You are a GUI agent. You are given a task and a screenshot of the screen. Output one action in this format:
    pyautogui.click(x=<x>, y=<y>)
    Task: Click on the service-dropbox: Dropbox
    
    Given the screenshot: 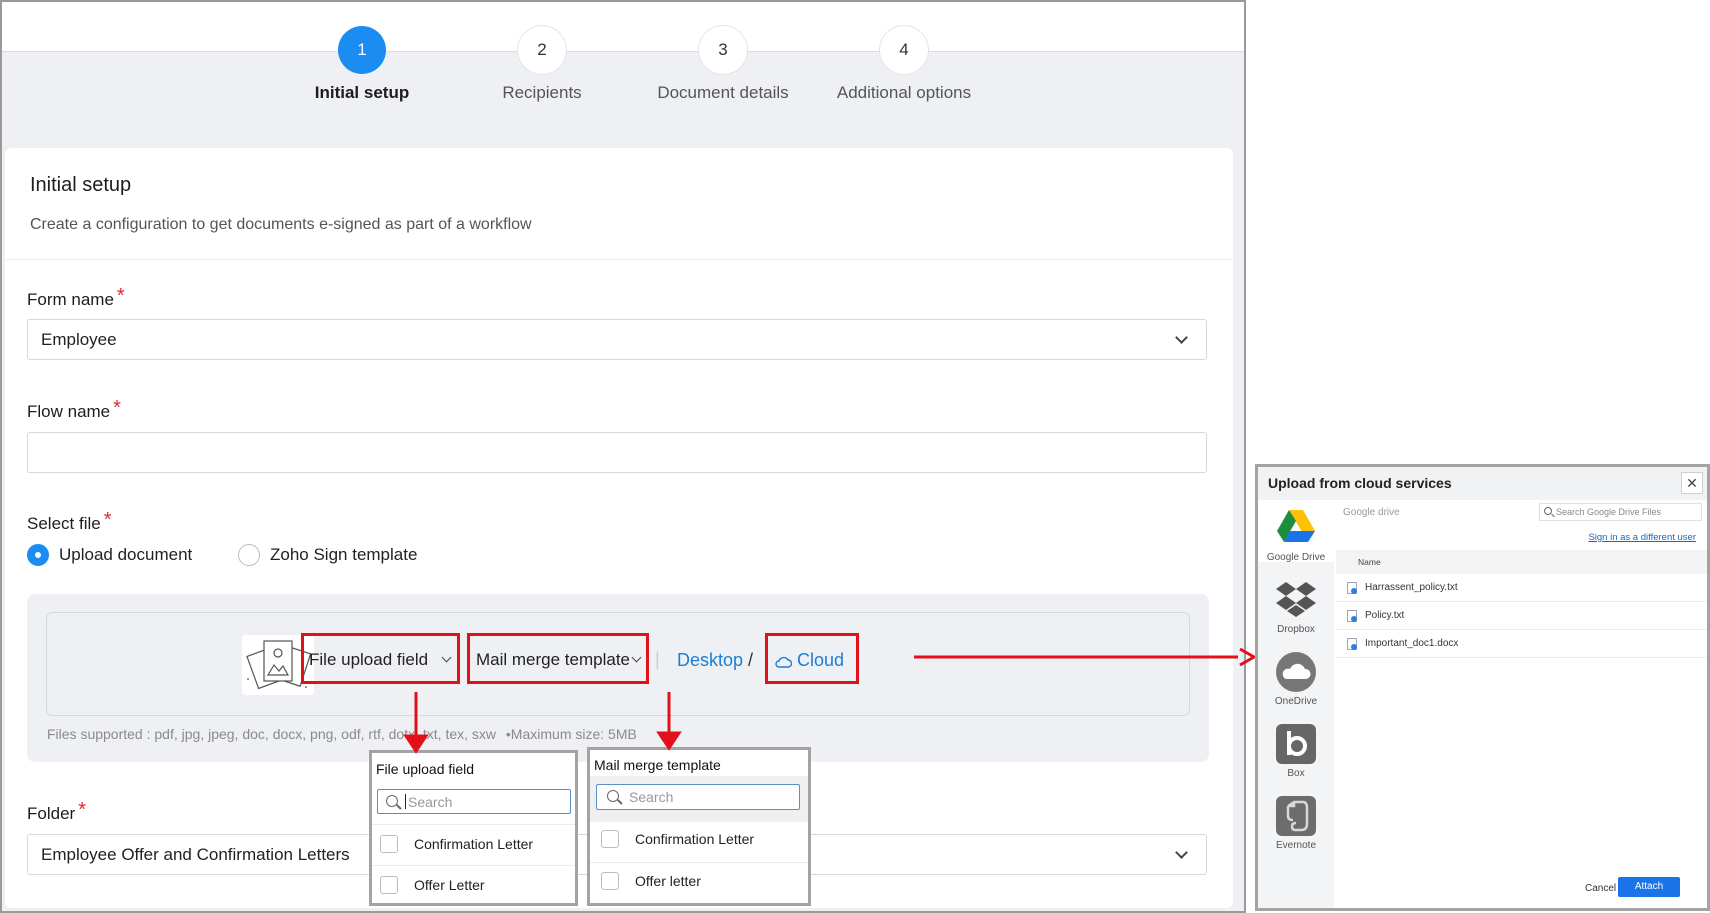 What is the action you would take?
    pyautogui.click(x=1296, y=607)
    